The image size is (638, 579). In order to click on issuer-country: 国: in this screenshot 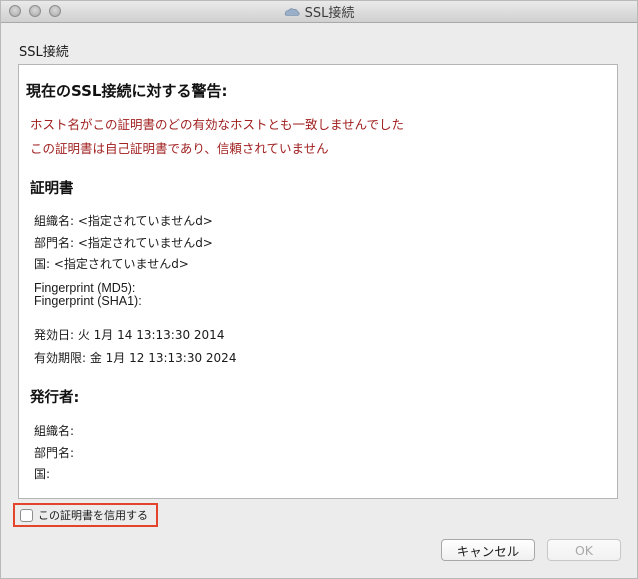, I will do `click(42, 474)`.